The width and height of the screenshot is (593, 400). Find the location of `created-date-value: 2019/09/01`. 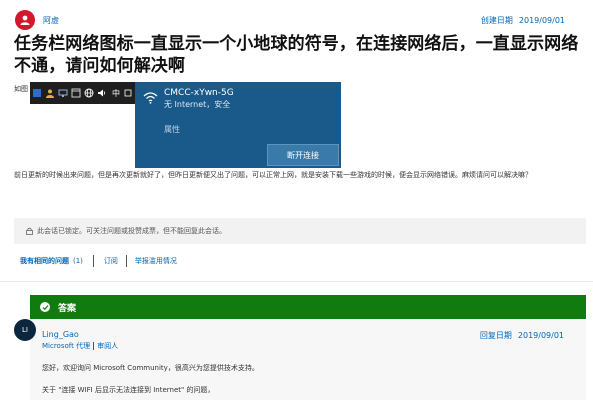

created-date-value: 2019/09/01 is located at coordinates (541, 20).